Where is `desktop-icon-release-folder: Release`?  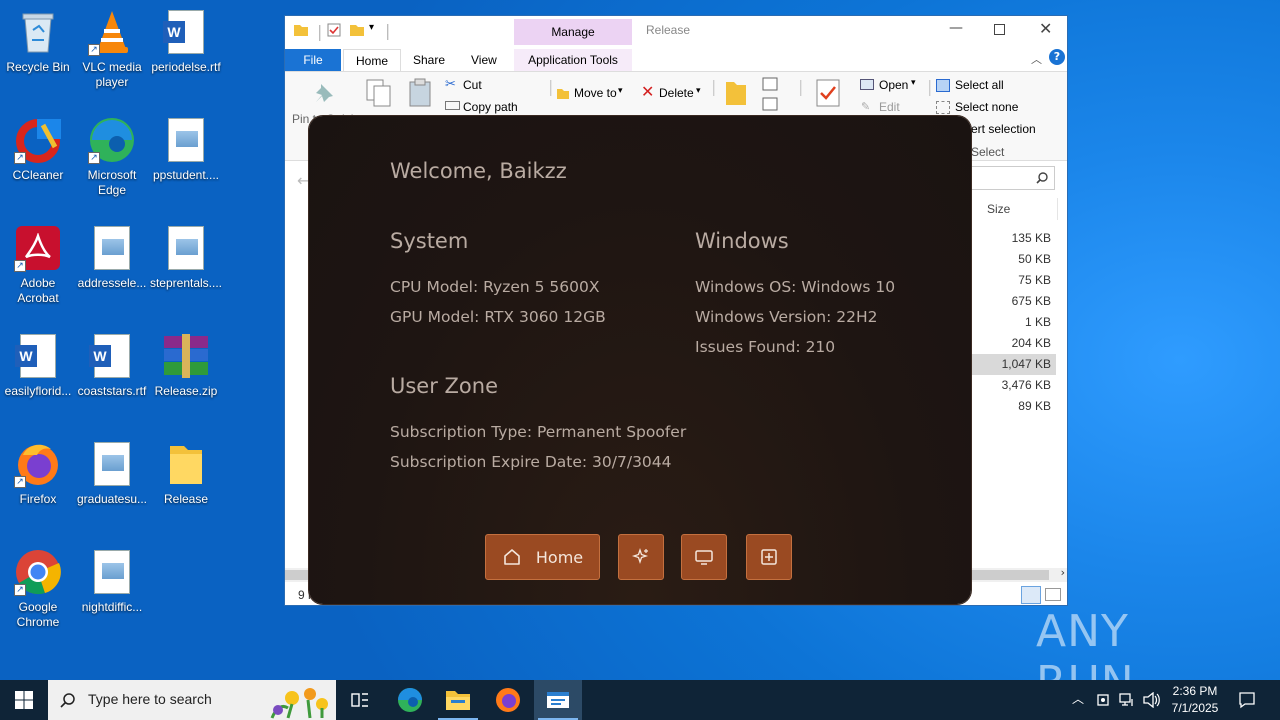 desktop-icon-release-folder: Release is located at coordinates (186, 473).